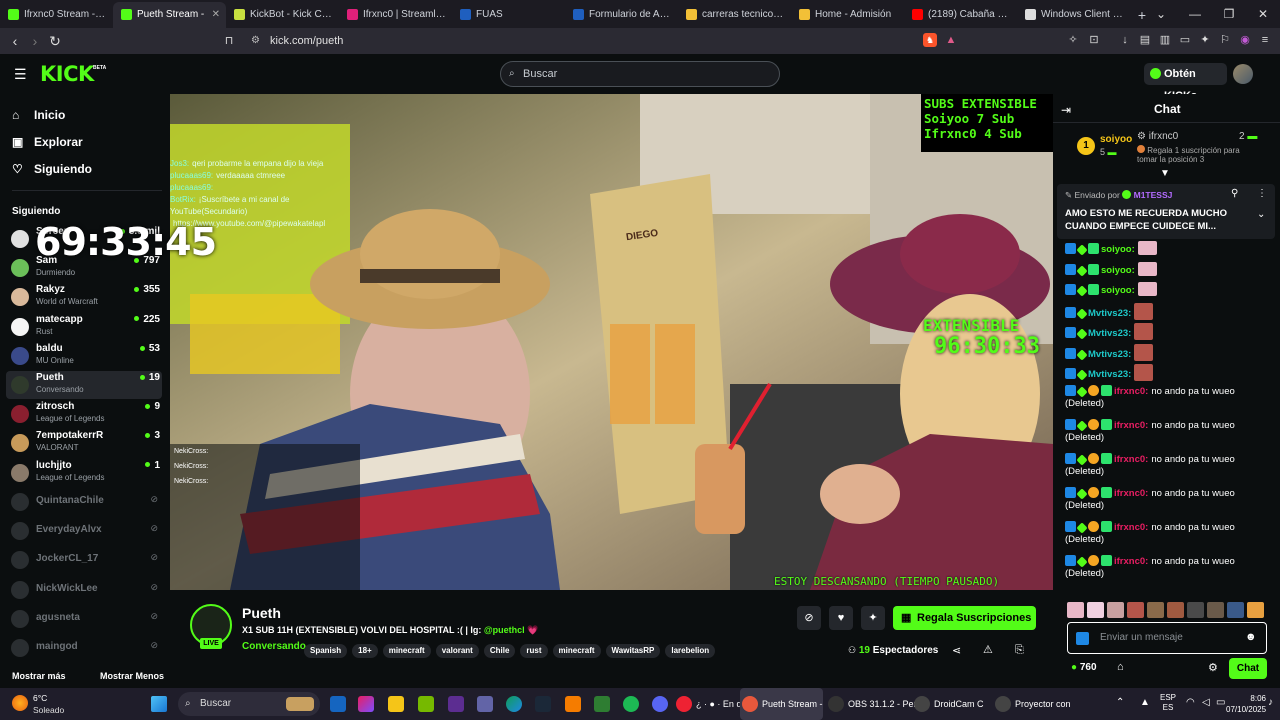 This screenshot has height=720, width=1280. Describe the element at coordinates (1073, 15) in the screenshot. I see `browser-tab: Windows Client | Droid` at that location.